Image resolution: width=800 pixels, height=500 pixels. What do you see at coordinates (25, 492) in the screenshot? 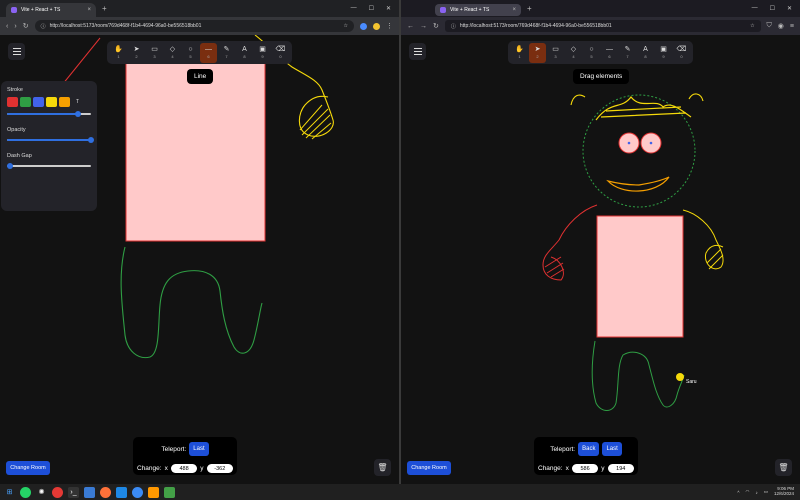
I see `whatsapp-icon` at bounding box center [25, 492].